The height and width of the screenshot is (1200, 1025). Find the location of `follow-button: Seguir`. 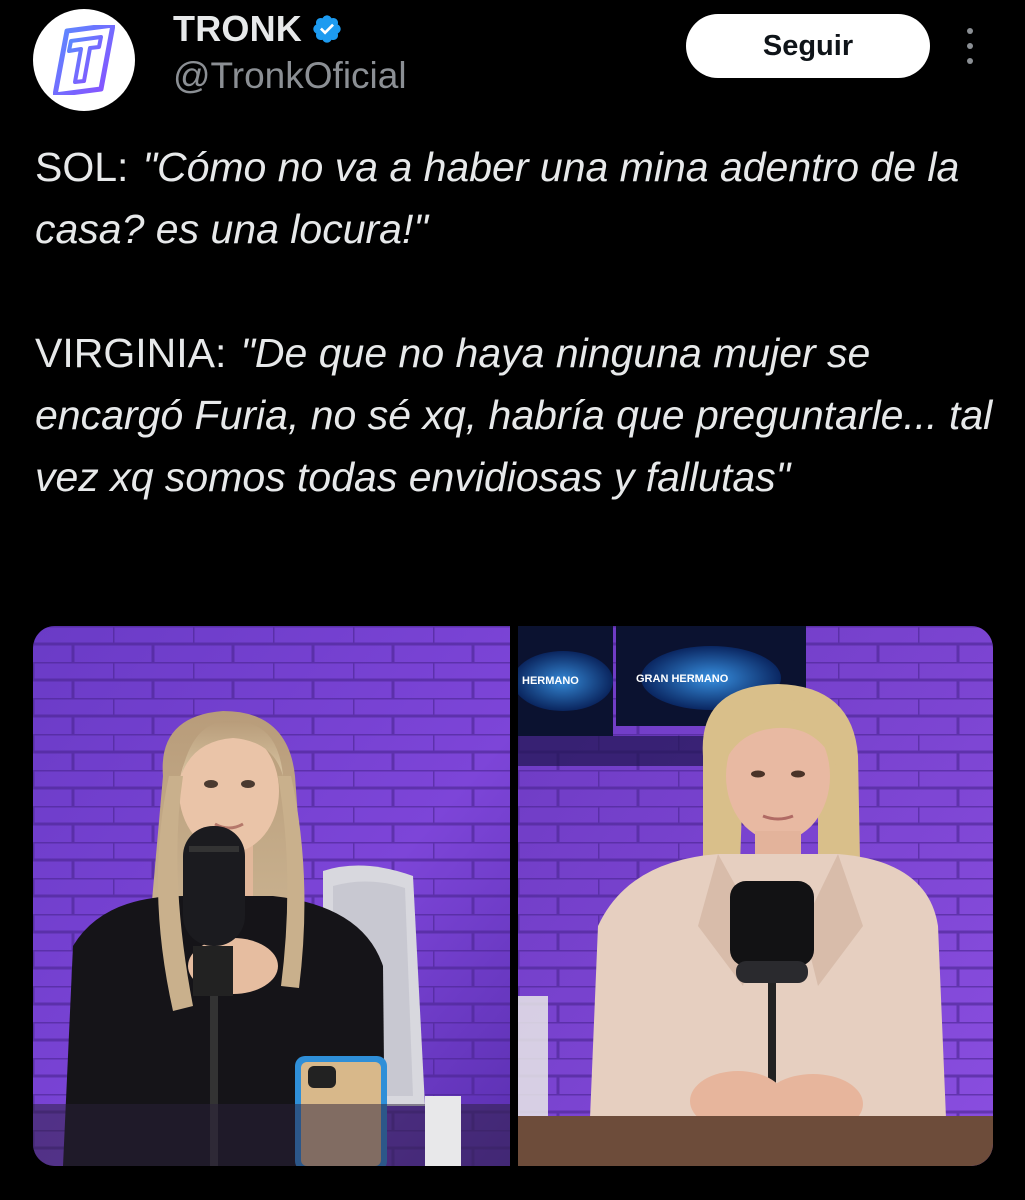

follow-button: Seguir is located at coordinates (808, 46).